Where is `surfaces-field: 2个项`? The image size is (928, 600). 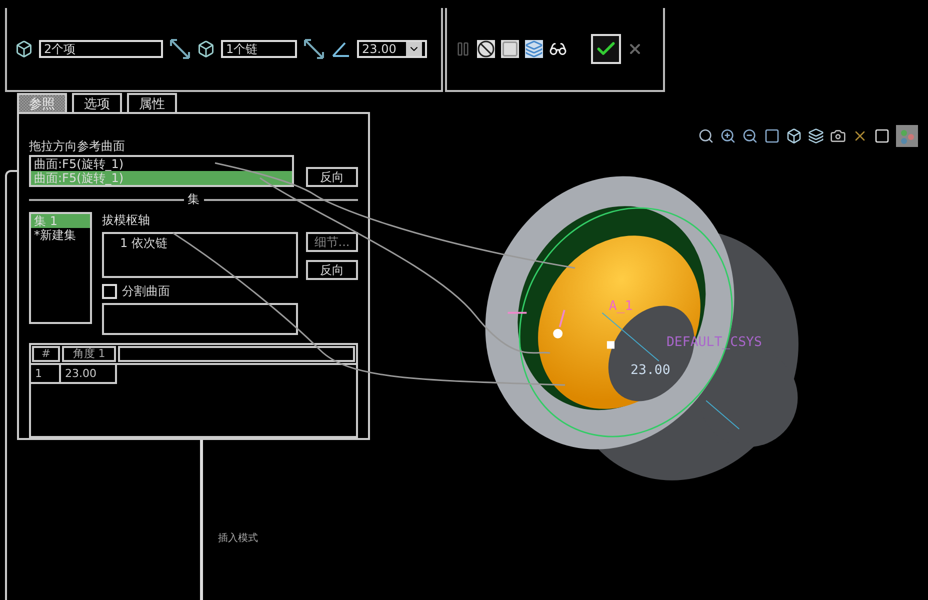 surfaces-field: 2个项 is located at coordinates (101, 49).